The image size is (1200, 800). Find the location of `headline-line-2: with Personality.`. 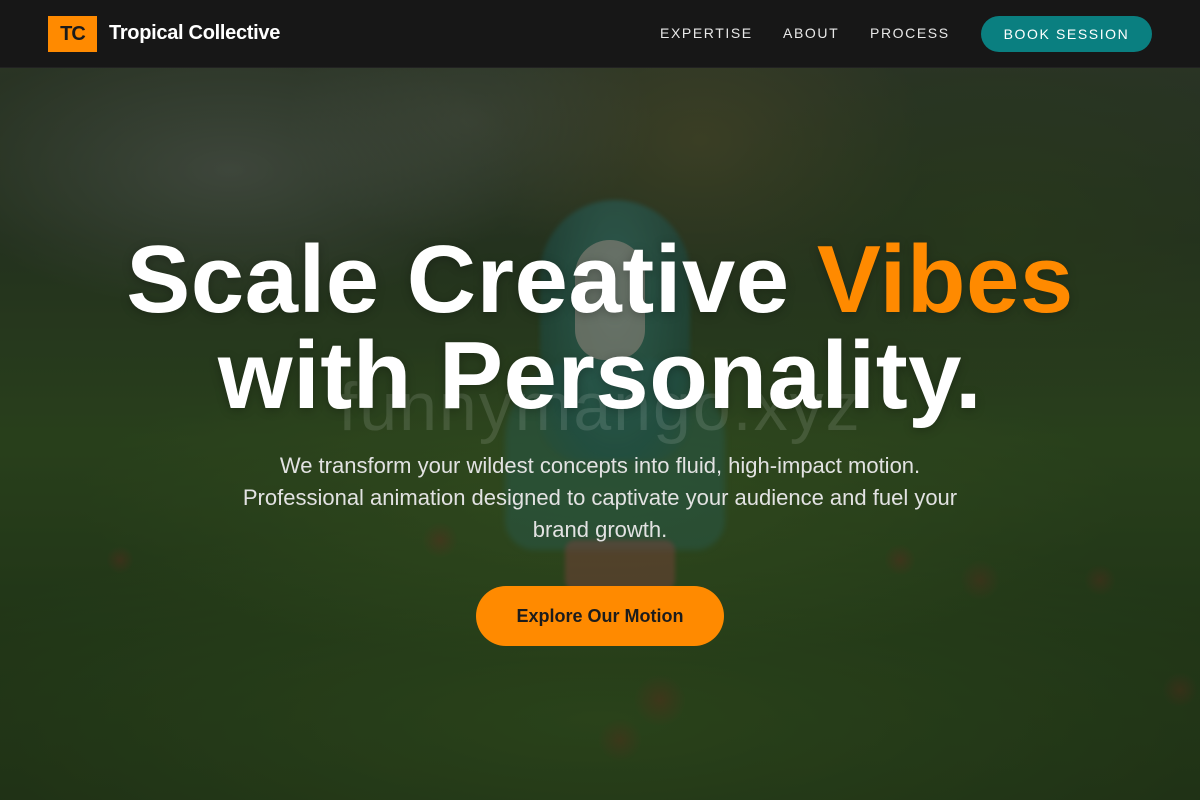

headline-line-2: with Personality. is located at coordinates (600, 375).